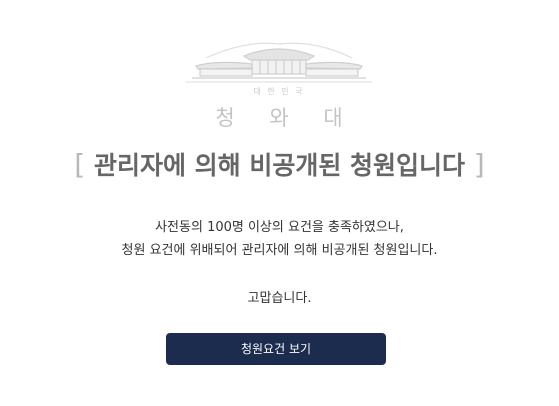 Image resolution: width=559 pixels, height=406 pixels. What do you see at coordinates (279, 62) in the screenshot?
I see `blue-house-building-icon` at bounding box center [279, 62].